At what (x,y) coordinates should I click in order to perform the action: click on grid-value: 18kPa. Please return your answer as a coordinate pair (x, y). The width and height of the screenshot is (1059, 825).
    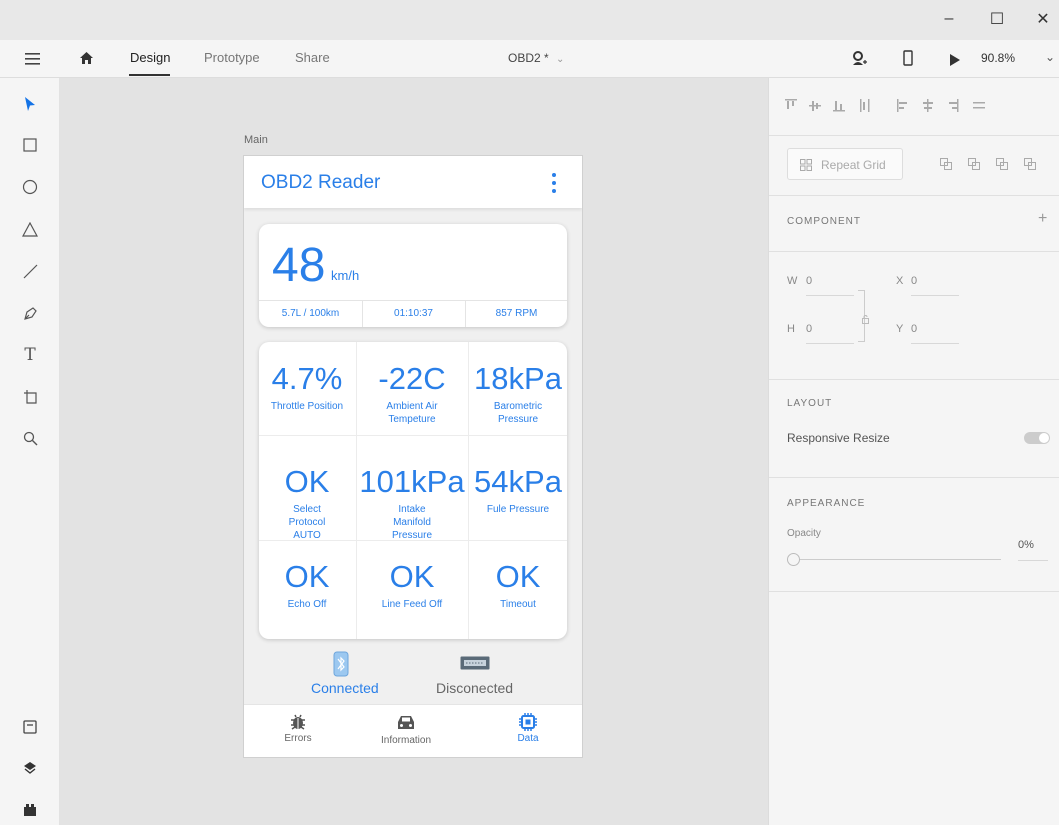
    Looking at the image, I should click on (518, 378).